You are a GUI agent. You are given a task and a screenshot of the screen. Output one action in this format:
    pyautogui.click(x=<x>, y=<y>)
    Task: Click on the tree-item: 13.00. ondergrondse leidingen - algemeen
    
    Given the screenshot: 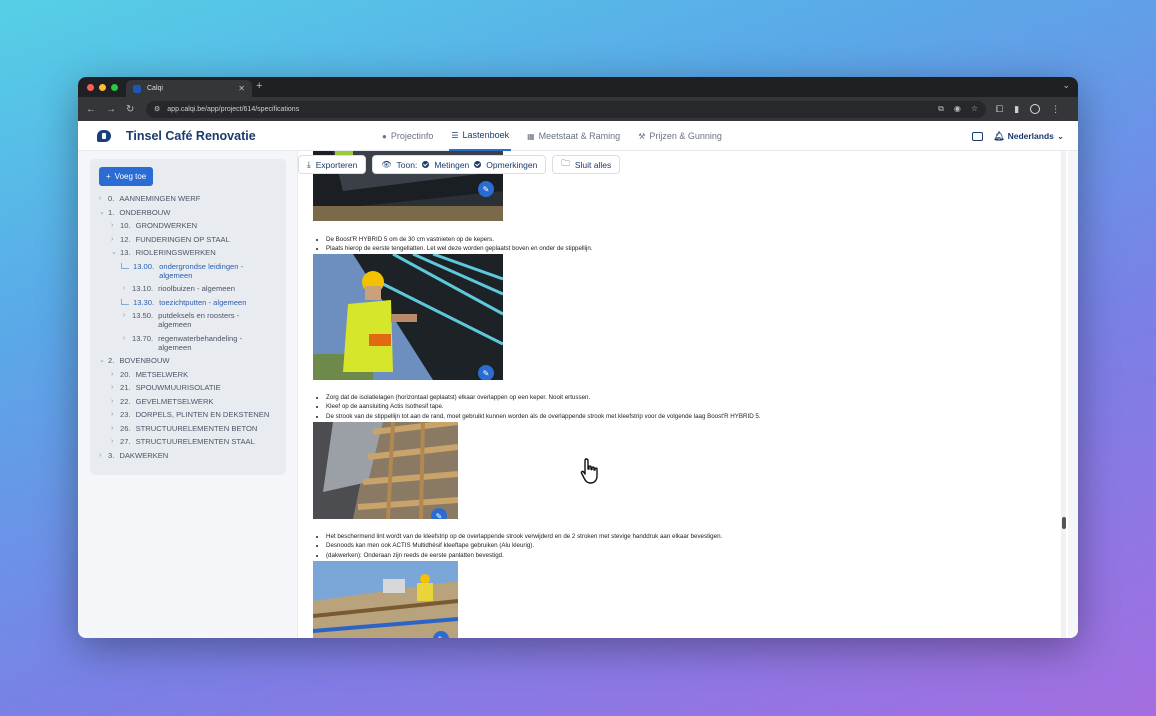 What is the action you would take?
    pyautogui.click(x=188, y=271)
    